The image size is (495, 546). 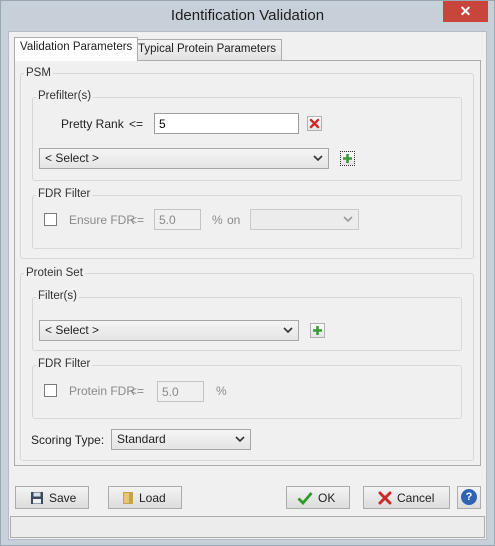 What do you see at coordinates (102, 391) in the screenshot?
I see `protein-fdr-label: Protein FDR` at bounding box center [102, 391].